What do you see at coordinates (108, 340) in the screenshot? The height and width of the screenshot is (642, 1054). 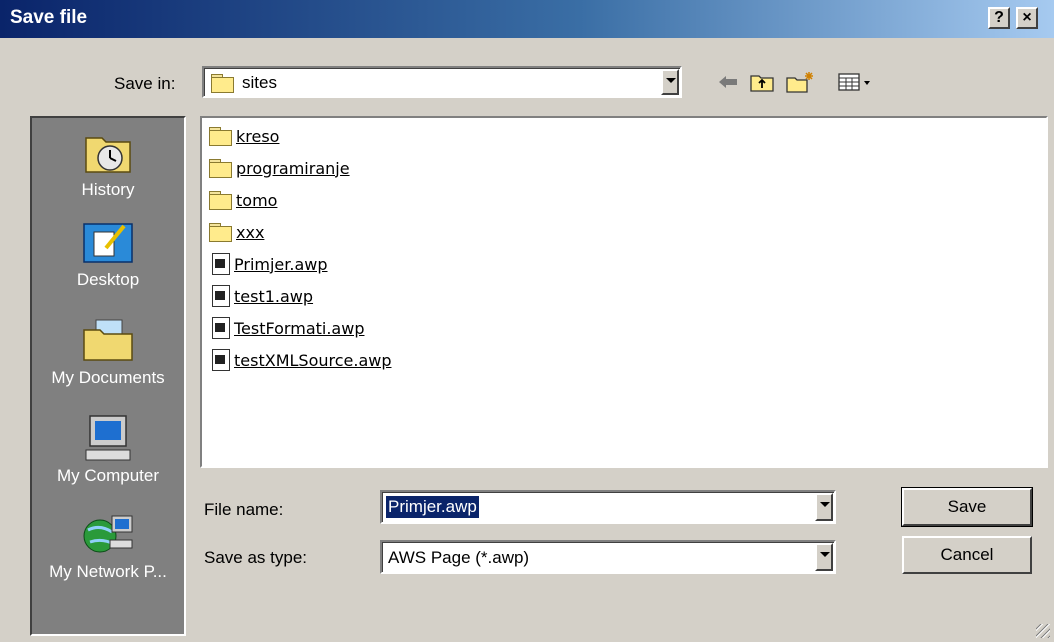 I see `my-documents-icon` at bounding box center [108, 340].